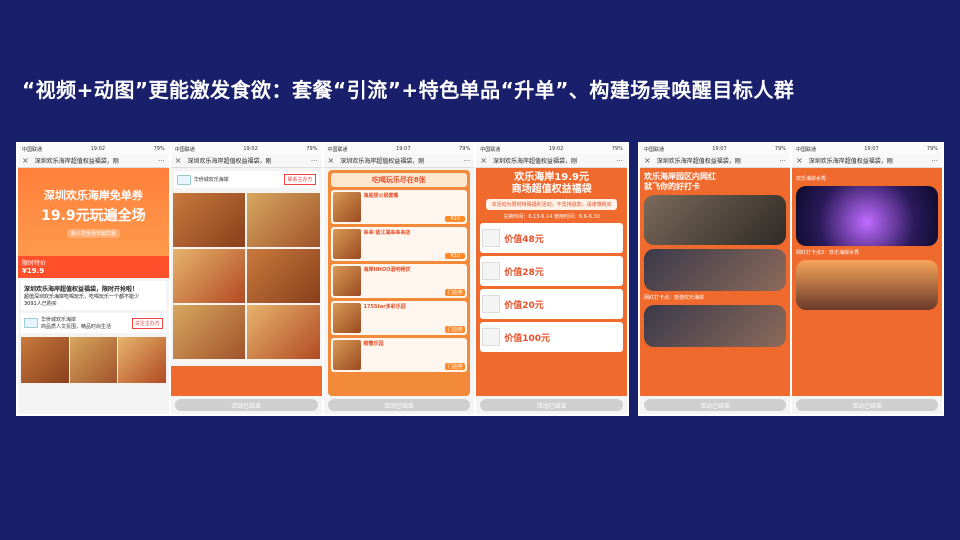 This screenshot has width=960, height=540. I want to click on checkin-title-1: 欢乐海岸园区内网红, so click(680, 176).